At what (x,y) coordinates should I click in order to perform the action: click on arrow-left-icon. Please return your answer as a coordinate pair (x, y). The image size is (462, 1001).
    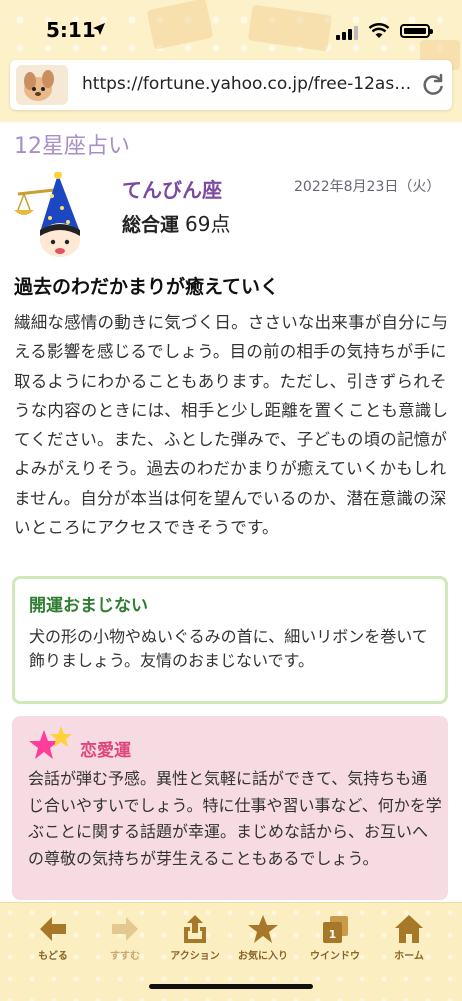
    Looking at the image, I should click on (53, 929).